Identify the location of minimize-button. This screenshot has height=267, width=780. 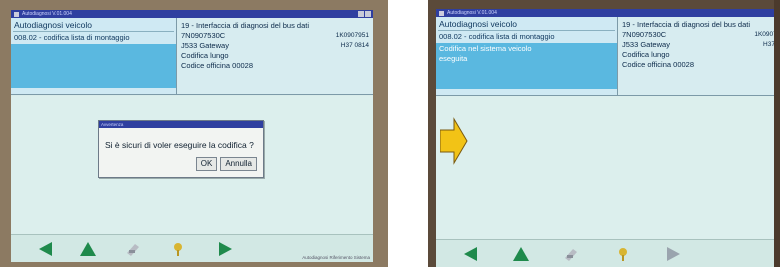
(361, 14).